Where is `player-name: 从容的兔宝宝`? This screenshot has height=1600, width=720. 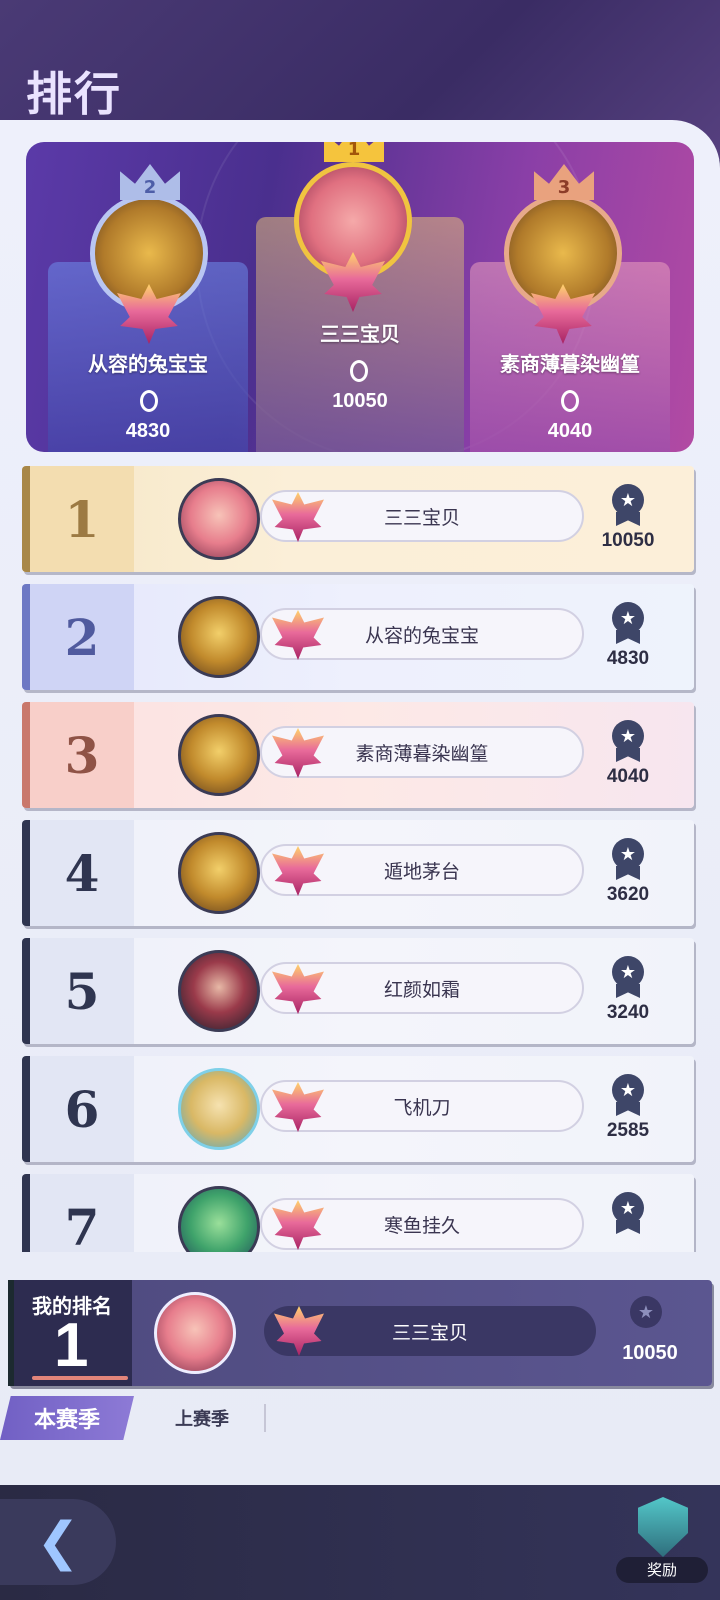
player-name: 从容的兔宝宝 is located at coordinates (421, 635).